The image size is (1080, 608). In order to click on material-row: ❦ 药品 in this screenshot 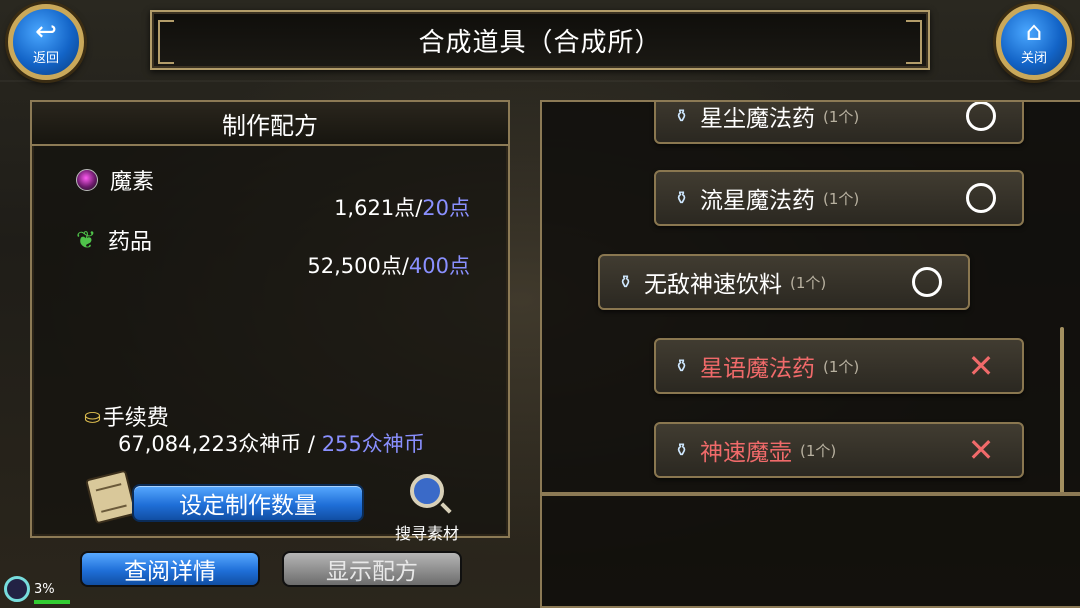, I will do `click(114, 240)`.